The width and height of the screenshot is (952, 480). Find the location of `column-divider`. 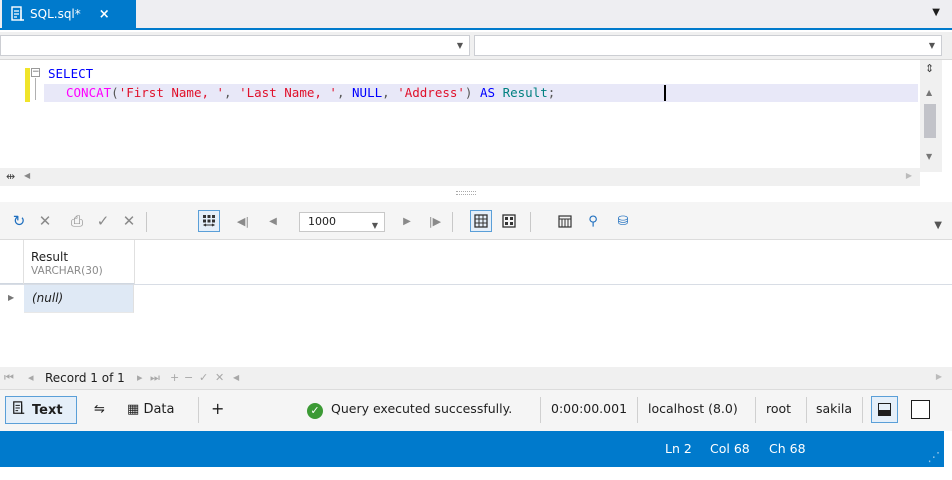

column-divider is located at coordinates (134, 262).